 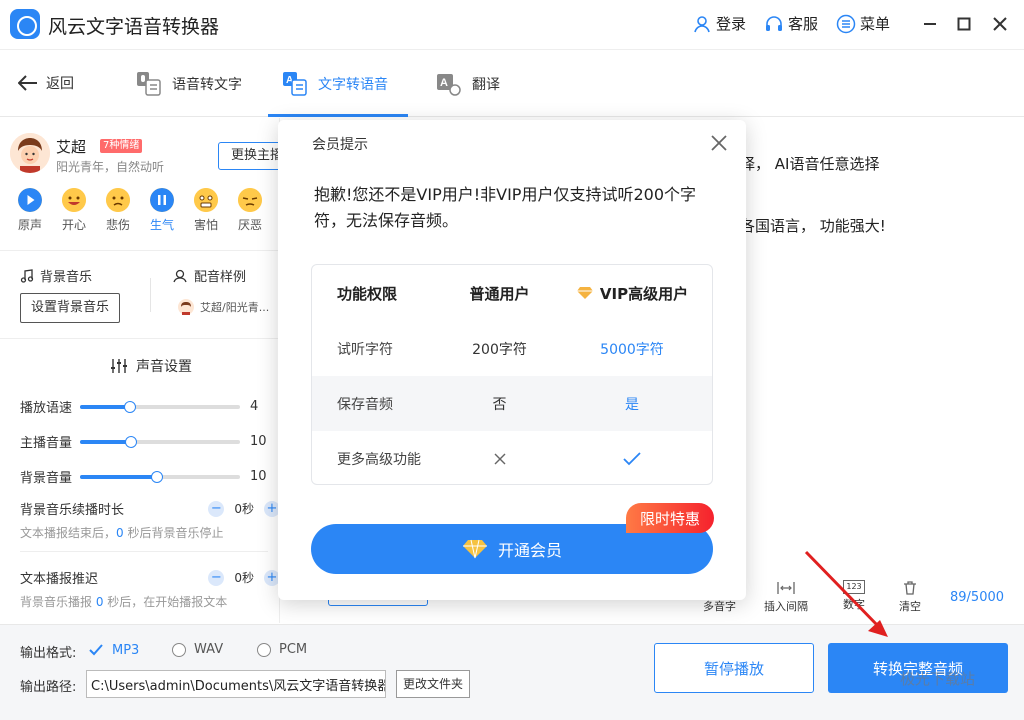 What do you see at coordinates (48, 653) in the screenshot?
I see `output-format-label: 输出格式:` at bounding box center [48, 653].